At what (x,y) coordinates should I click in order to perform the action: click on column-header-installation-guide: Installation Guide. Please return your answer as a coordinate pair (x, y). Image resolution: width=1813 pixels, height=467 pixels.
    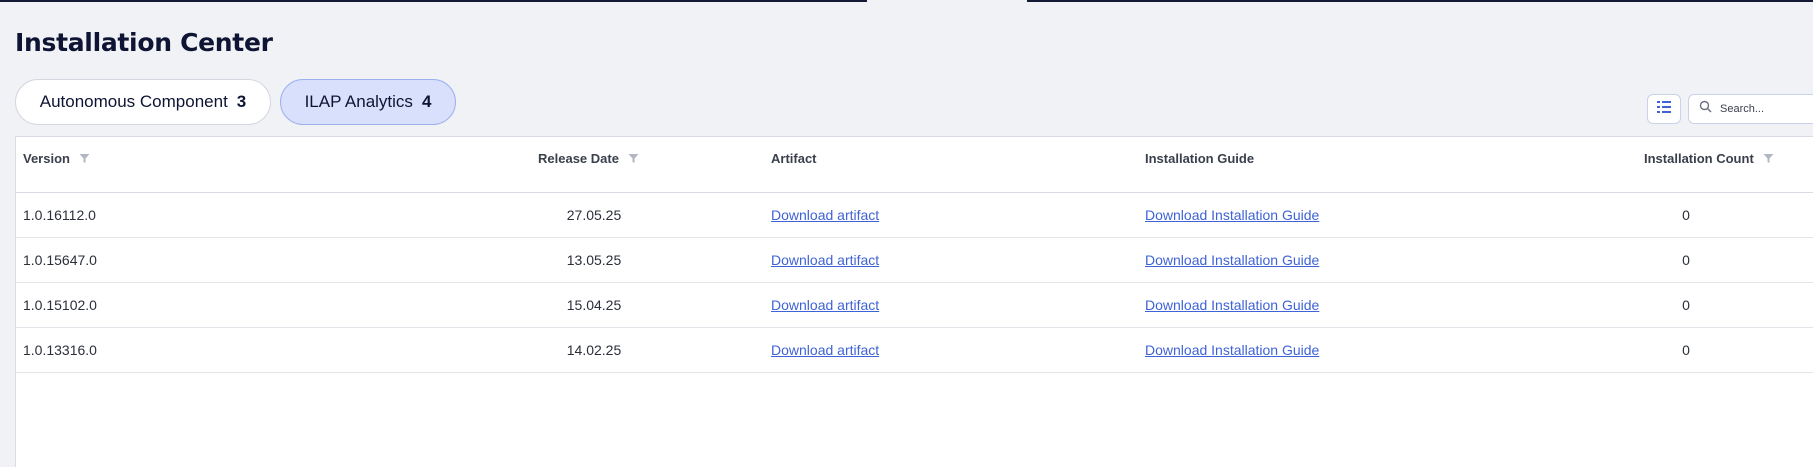
    Looking at the image, I should click on (1199, 158).